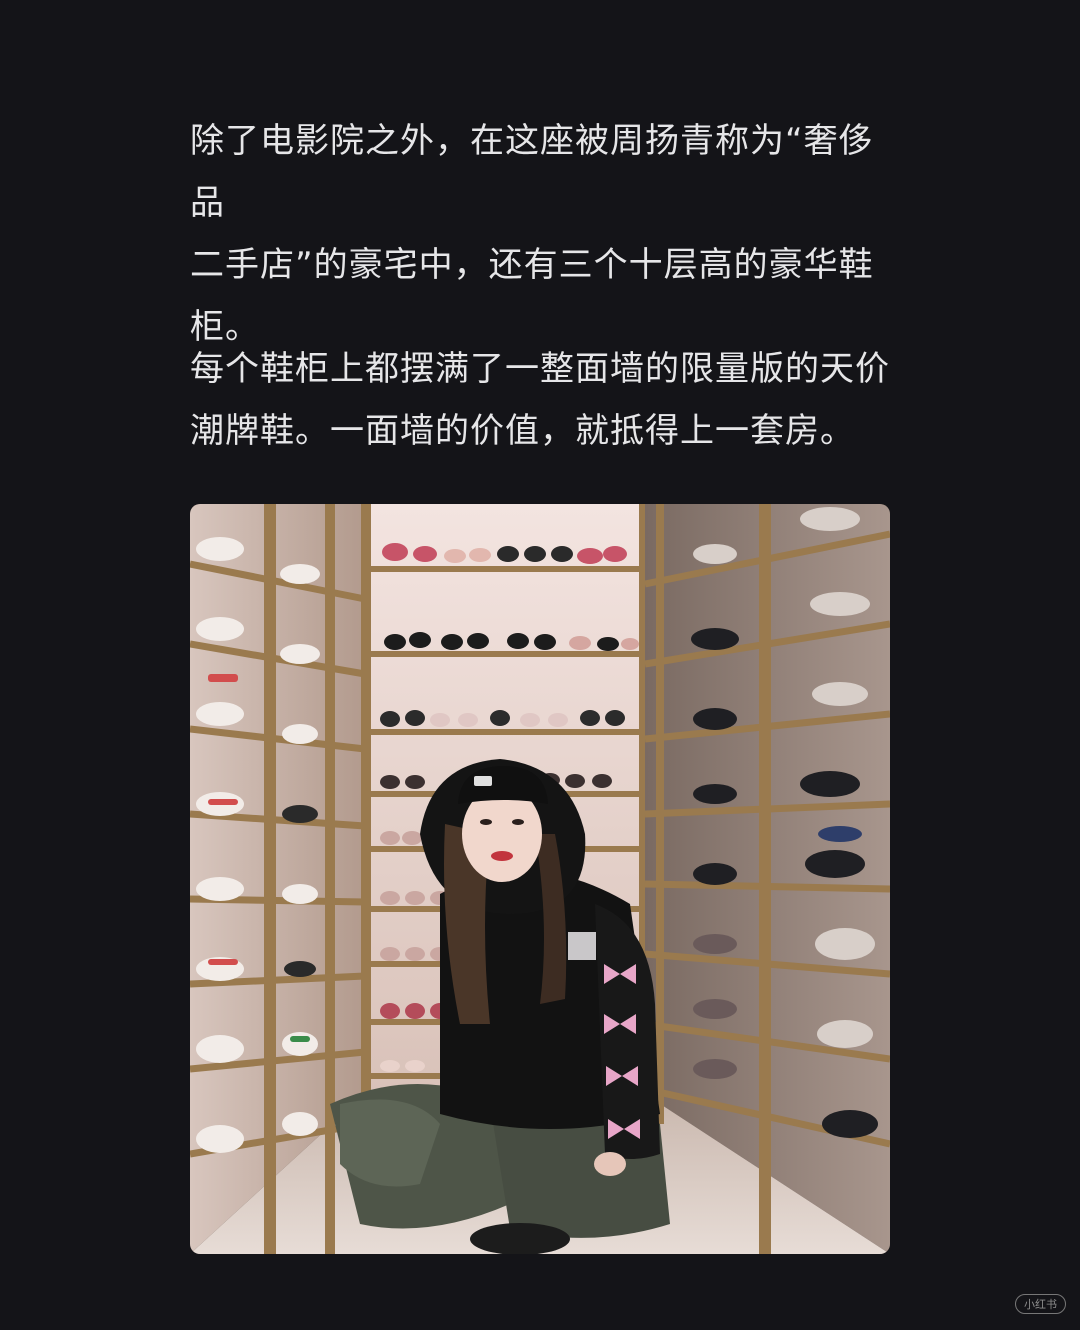  I want to click on article-paragraph-2: 每个鞋柜上都摆满了一整面墙的限量版的天价 潮牌鞋。一面墙的价值，就抵得上一套房。, so click(540, 400).